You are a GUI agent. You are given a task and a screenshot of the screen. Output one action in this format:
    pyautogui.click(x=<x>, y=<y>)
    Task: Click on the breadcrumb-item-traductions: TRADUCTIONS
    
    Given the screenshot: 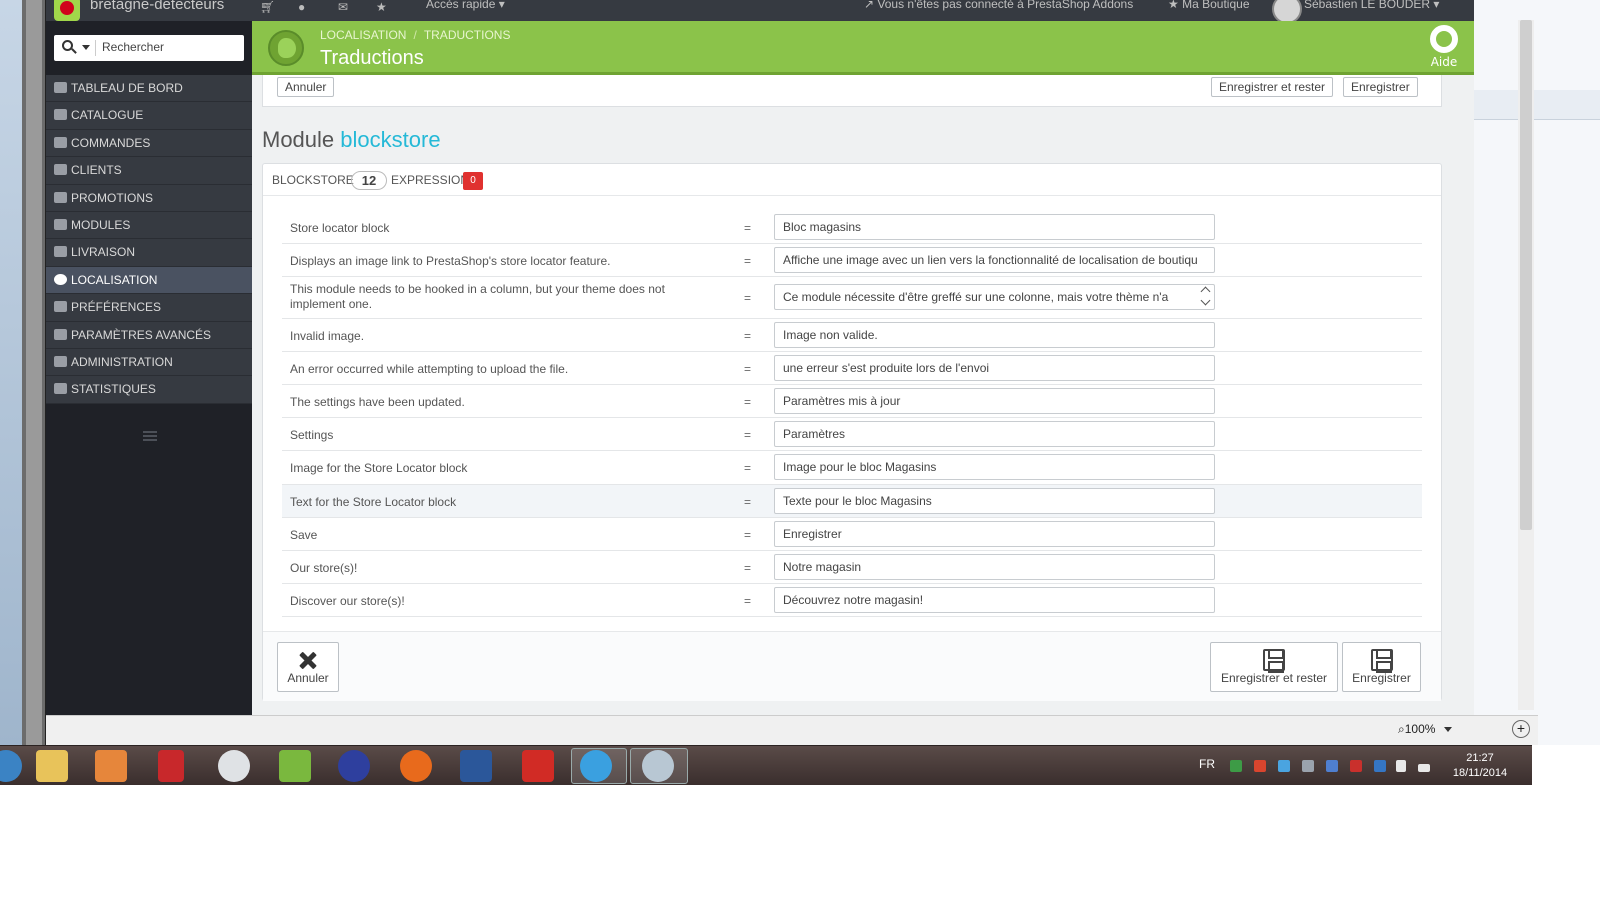 What is the action you would take?
    pyautogui.click(x=467, y=35)
    